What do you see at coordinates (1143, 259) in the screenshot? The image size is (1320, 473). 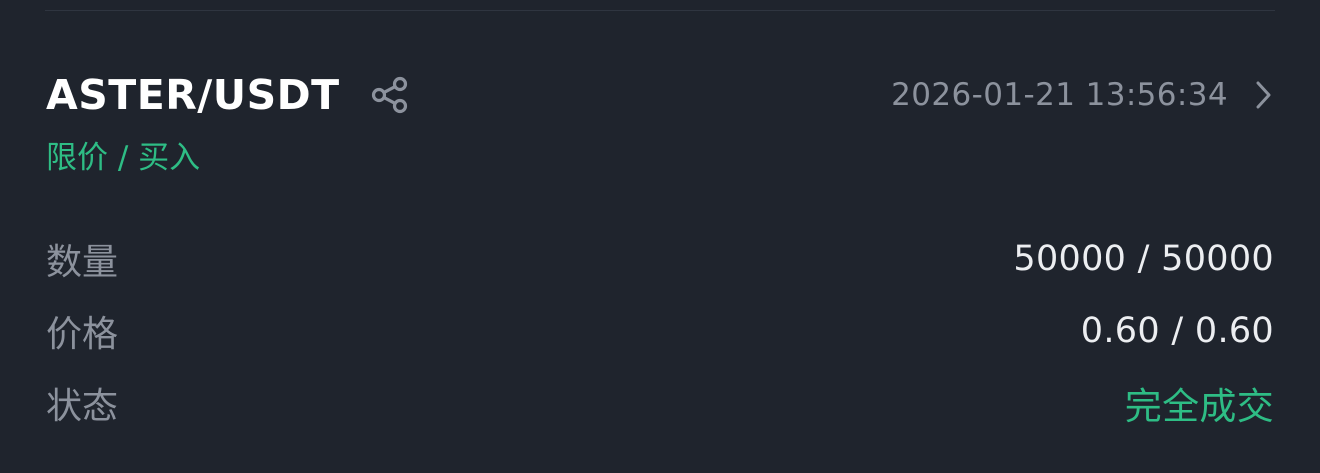 I see `quantity-value: 50000 / 50000` at bounding box center [1143, 259].